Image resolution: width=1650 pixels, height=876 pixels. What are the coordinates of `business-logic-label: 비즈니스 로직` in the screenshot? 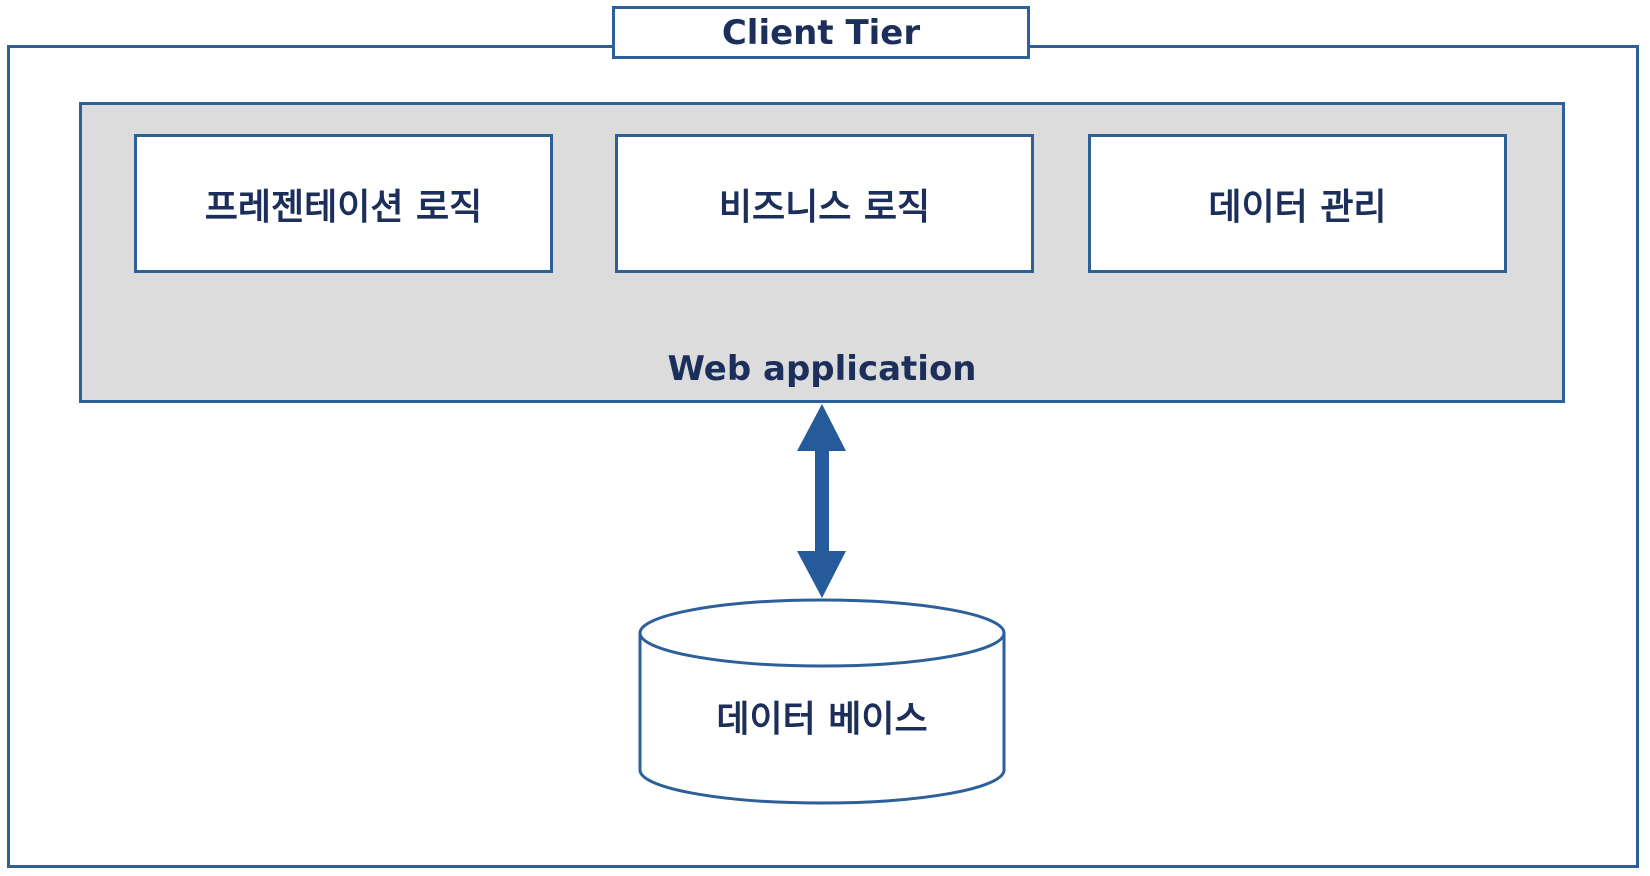 It's located at (824, 207).